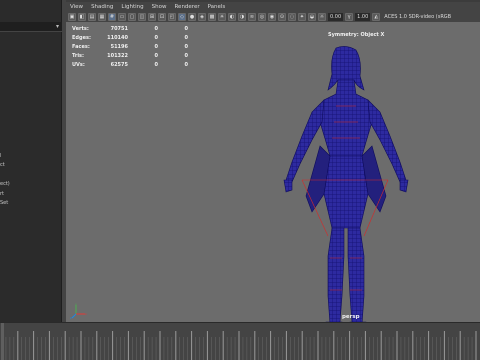 The height and width of the screenshot is (360, 480). I want to click on hud-value: 62575, so click(119, 64).